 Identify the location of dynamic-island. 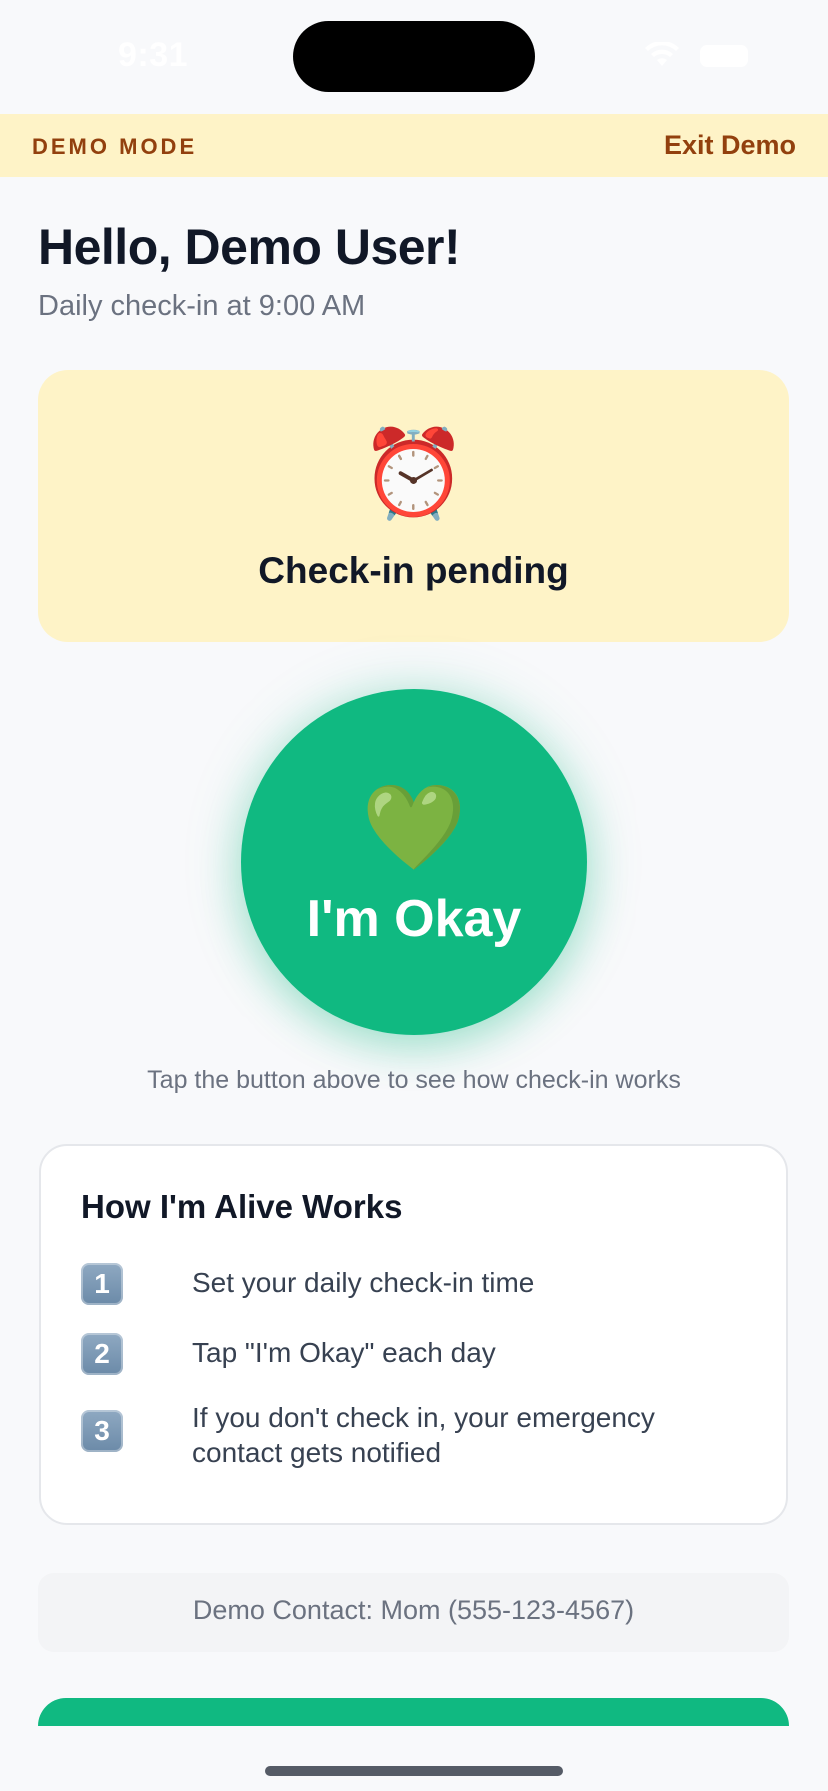
(414, 56).